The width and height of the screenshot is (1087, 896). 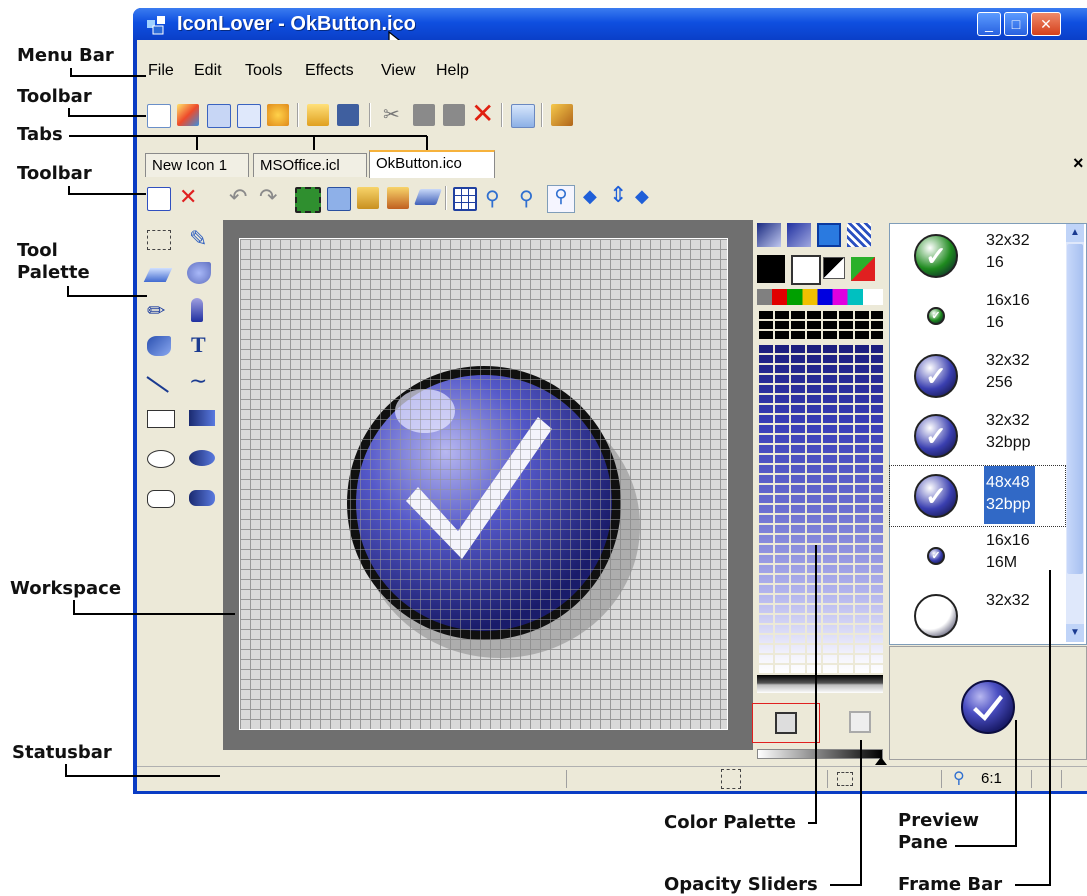 What do you see at coordinates (199, 273) in the screenshot?
I see `spray-tool-icon` at bounding box center [199, 273].